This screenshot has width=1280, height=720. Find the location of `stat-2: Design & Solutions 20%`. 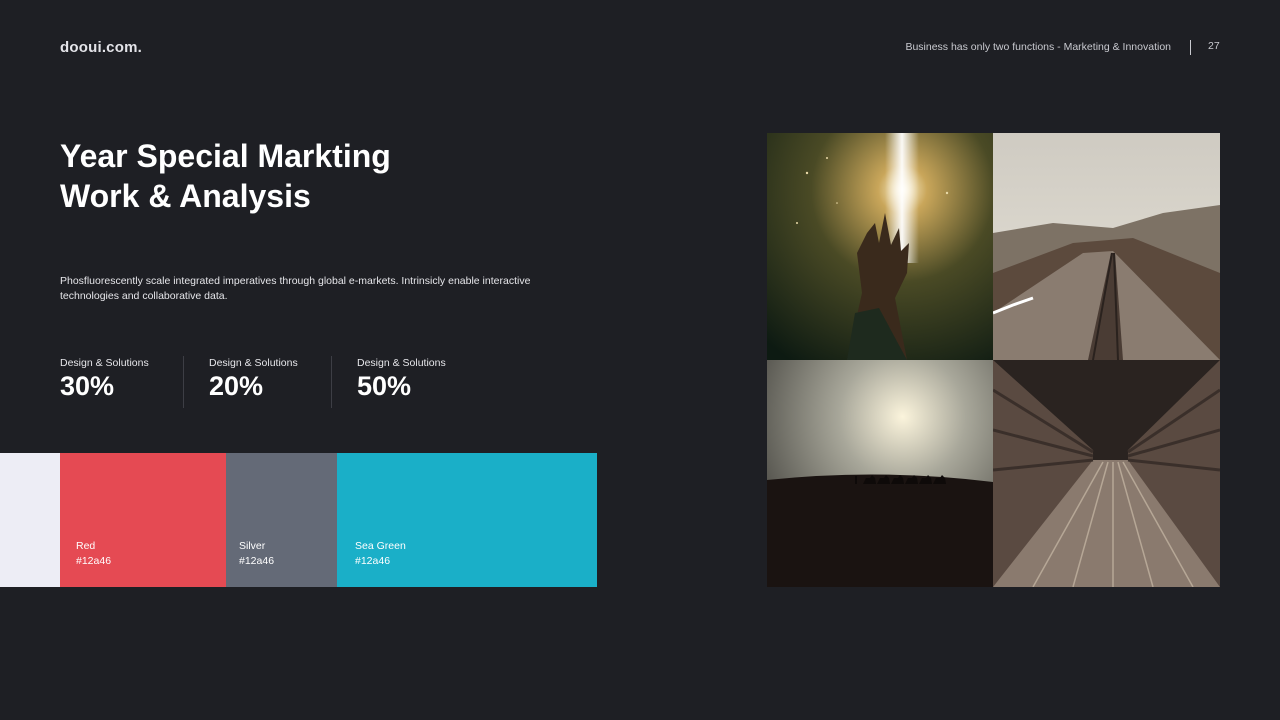

stat-2: Design & Solutions 20% is located at coordinates (253, 379).